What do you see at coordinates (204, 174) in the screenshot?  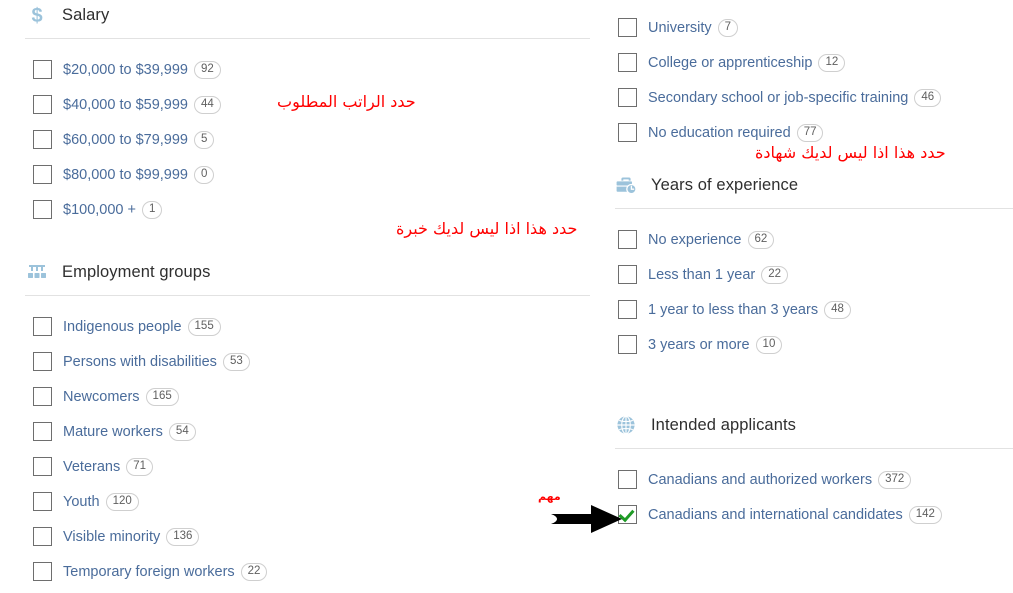 I see `salary-option-count: 0` at bounding box center [204, 174].